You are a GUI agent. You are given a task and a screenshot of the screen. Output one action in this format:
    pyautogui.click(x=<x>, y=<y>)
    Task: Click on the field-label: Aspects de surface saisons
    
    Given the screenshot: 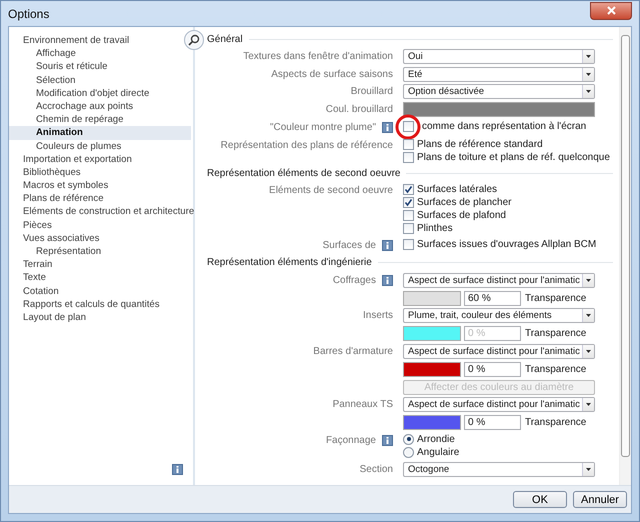 What is the action you would take?
    pyautogui.click(x=332, y=74)
    